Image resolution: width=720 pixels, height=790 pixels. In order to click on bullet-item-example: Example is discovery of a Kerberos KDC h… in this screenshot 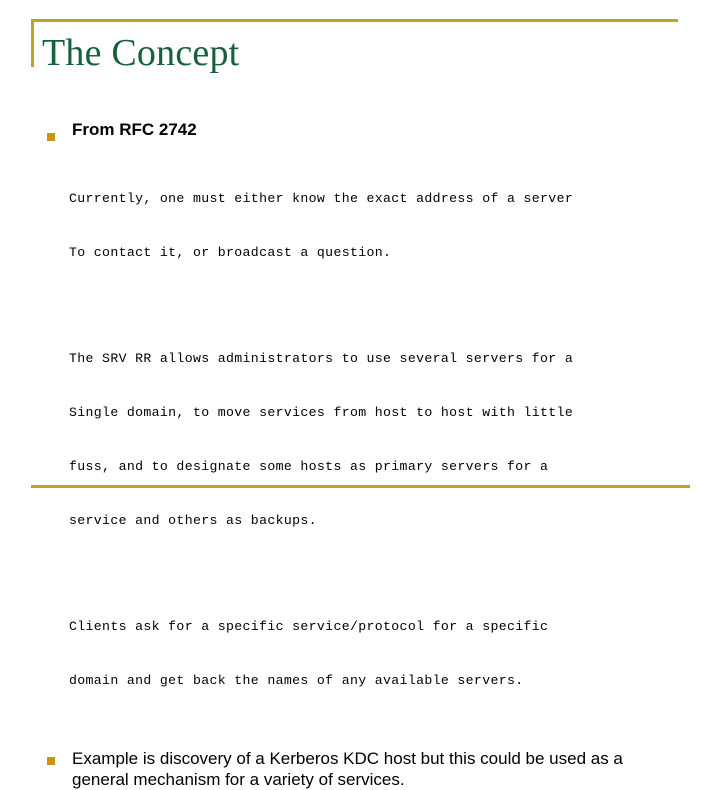, I will do `click(360, 769)`.